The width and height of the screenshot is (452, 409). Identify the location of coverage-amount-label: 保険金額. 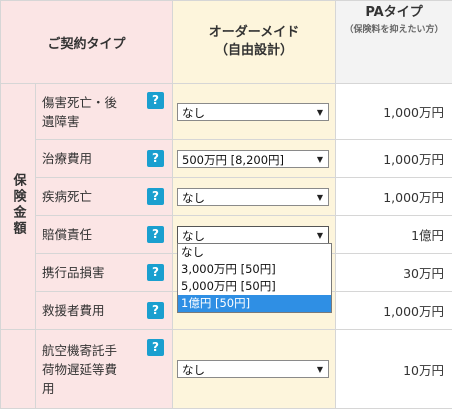
(18, 204).